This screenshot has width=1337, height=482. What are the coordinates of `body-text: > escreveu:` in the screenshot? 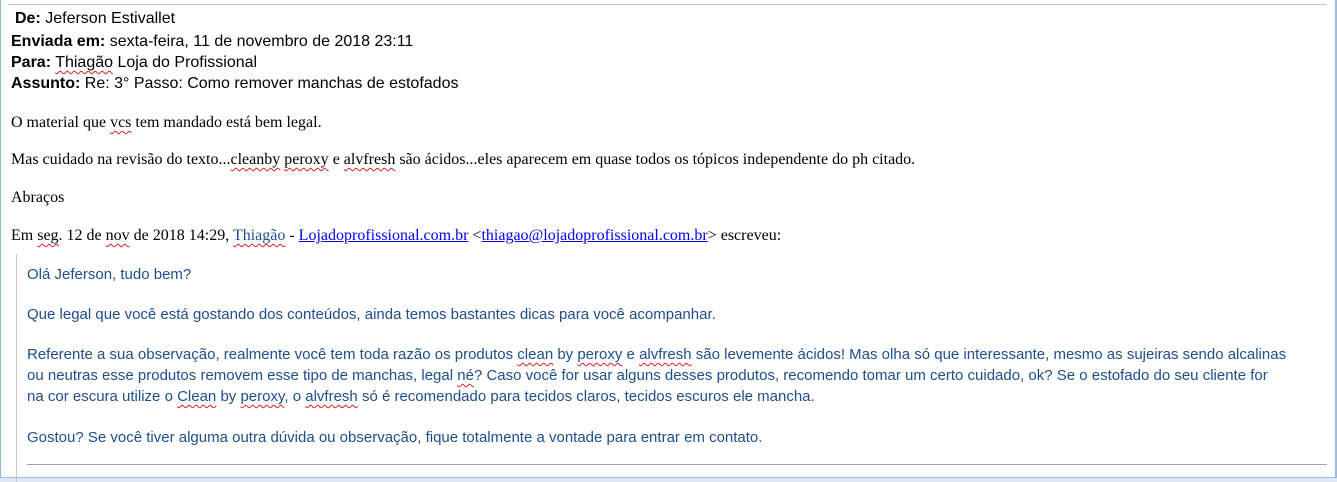 It's located at (744, 235).